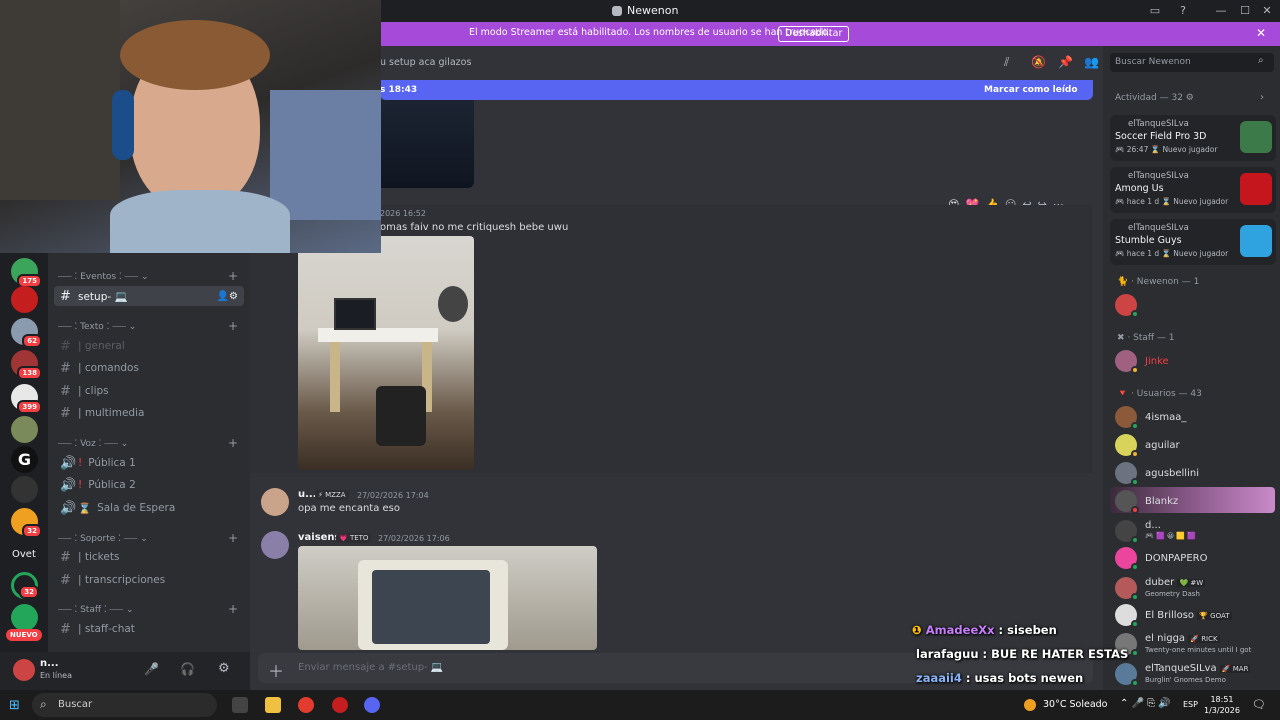 The width and height of the screenshot is (1280, 720). Describe the element at coordinates (149, 508) in the screenshot. I see `voice-channel-waiting: 🔊 ⌛ Sala de Espera` at that location.